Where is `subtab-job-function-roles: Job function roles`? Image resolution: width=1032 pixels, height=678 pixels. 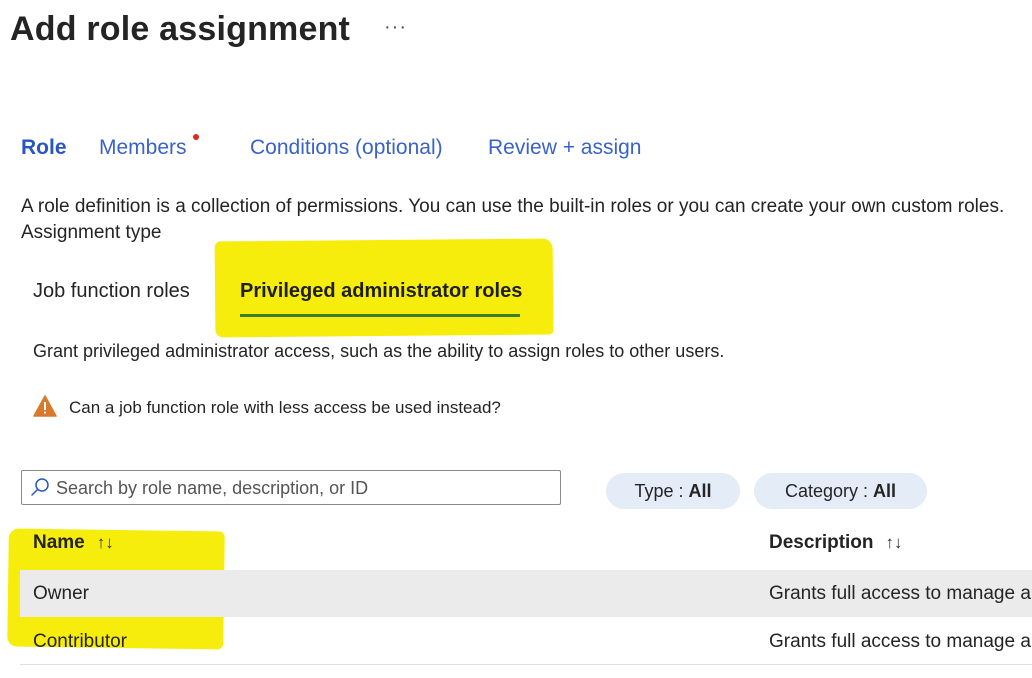
subtab-job-function-roles: Job function roles is located at coordinates (111, 291).